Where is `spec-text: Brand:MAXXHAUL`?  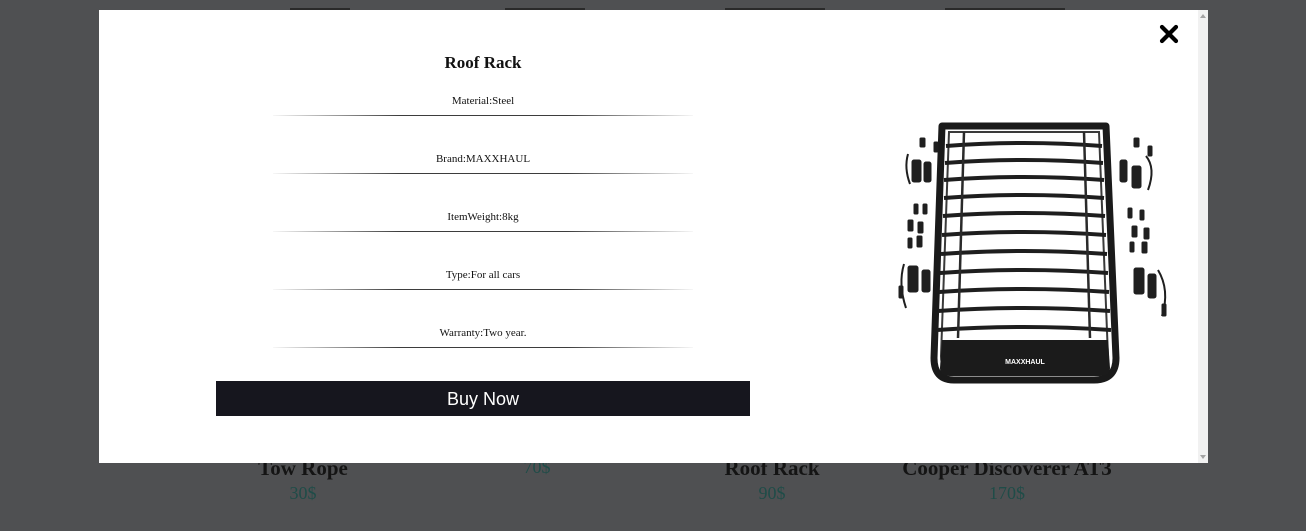
spec-text: Brand:MAXXHAUL is located at coordinates (483, 159).